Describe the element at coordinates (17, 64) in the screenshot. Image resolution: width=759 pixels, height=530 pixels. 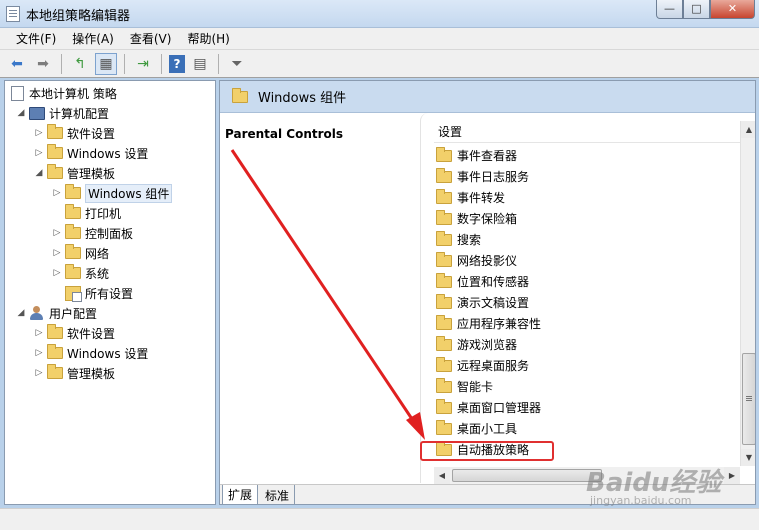
I see `back-arrow-icon: ⬅` at that location.